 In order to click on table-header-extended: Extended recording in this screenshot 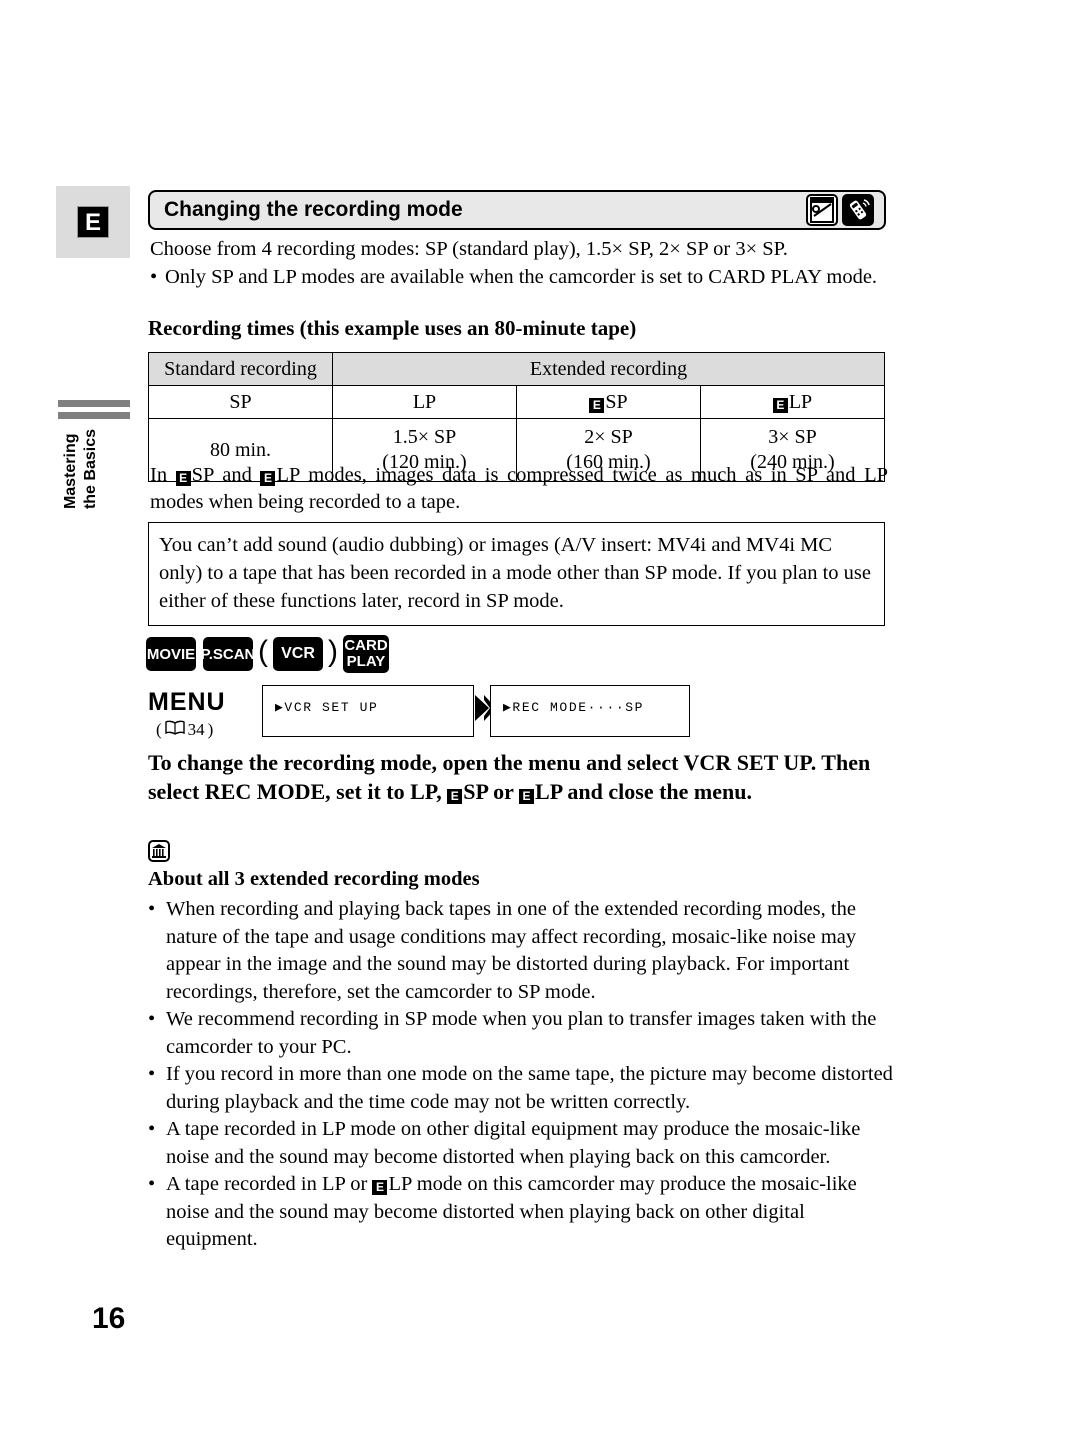, I will do `click(608, 369)`.